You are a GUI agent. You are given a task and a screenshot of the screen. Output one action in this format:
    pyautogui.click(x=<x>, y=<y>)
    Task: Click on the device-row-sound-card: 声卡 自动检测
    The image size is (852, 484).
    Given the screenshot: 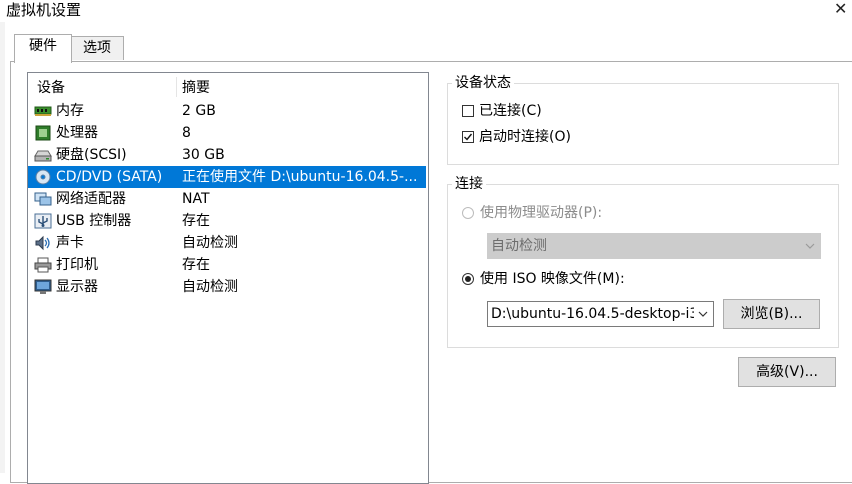 What is the action you would take?
    pyautogui.click(x=227, y=243)
    